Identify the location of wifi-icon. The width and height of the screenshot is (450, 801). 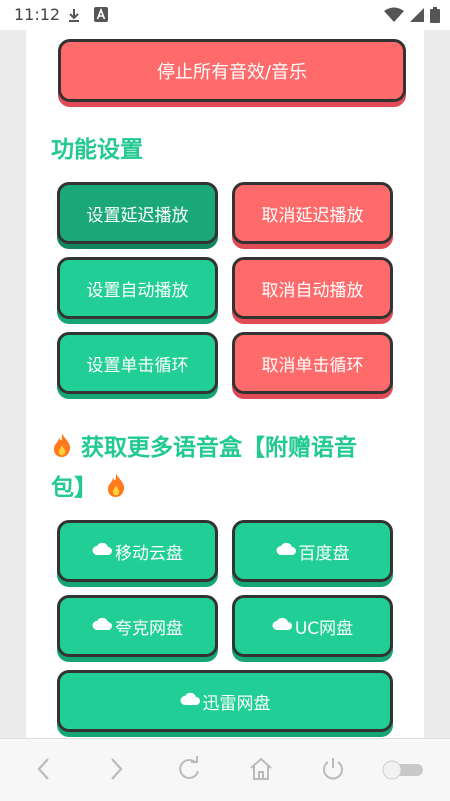
(394, 17).